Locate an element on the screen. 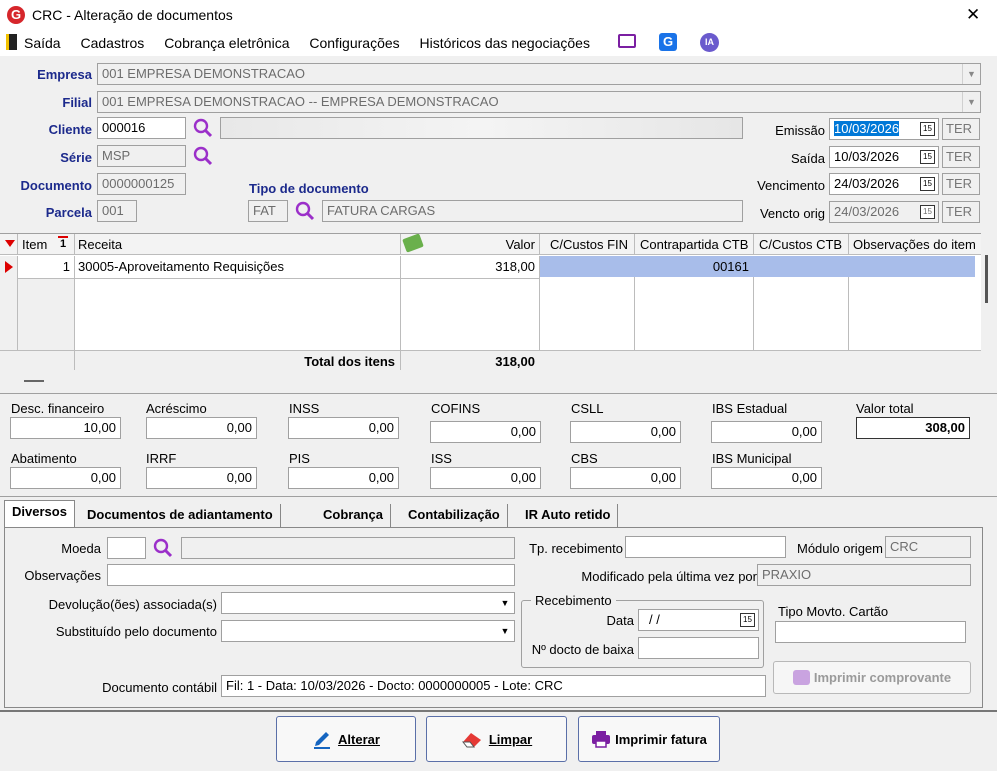  docto-baixa-label: Nº docto de baixa is located at coordinates (582, 649).